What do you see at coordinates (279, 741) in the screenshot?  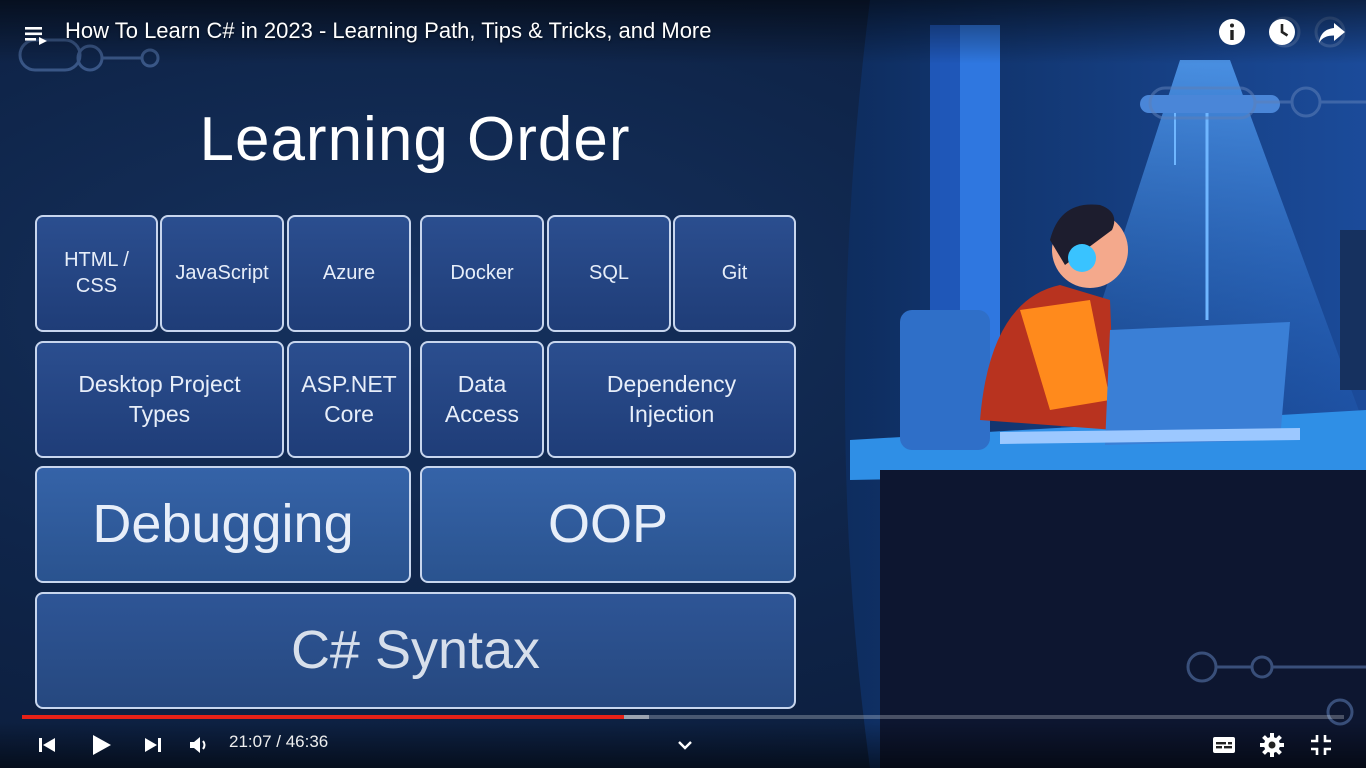 I see `time-display: 21:07 / 46:36` at bounding box center [279, 741].